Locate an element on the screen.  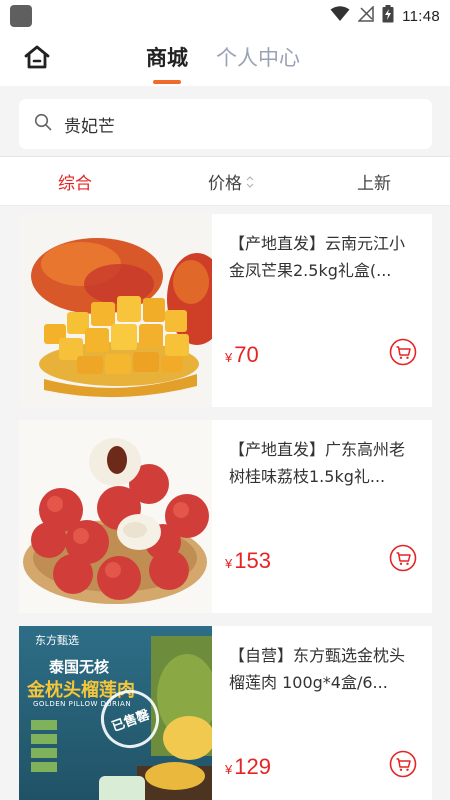
home-icon is located at coordinates (37, 59).